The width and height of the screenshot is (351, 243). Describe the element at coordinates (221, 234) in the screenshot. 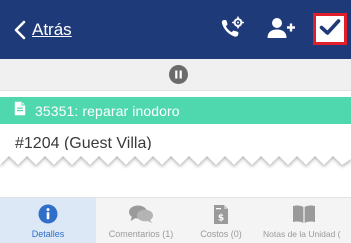

I see `tab-costs-label: Costos (0)` at that location.